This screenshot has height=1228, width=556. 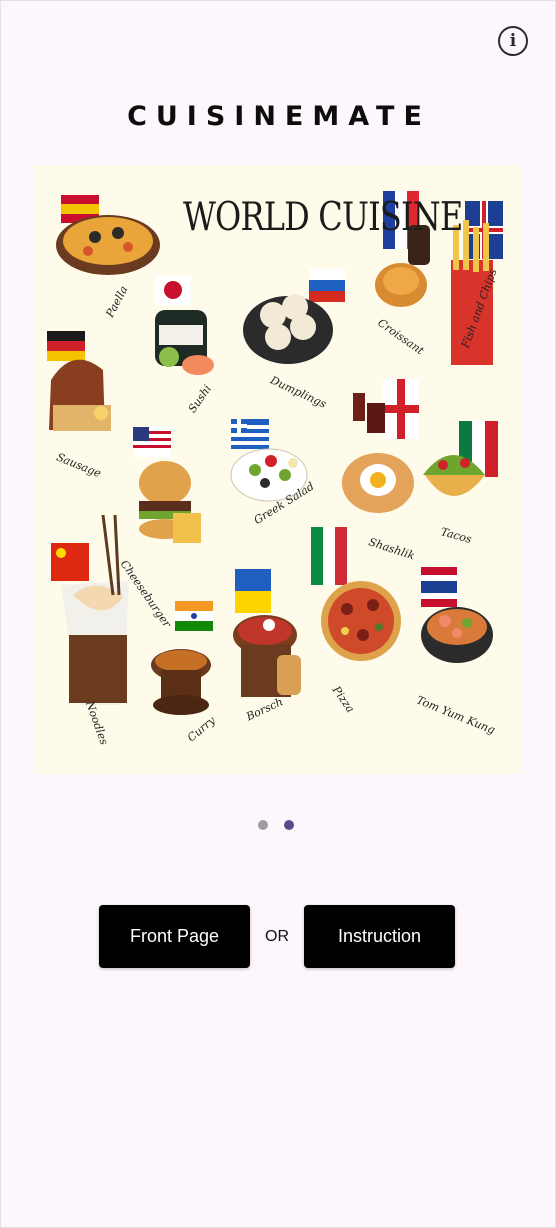 What do you see at coordinates (174, 936) in the screenshot?
I see `front-page-button: Front Page` at bounding box center [174, 936].